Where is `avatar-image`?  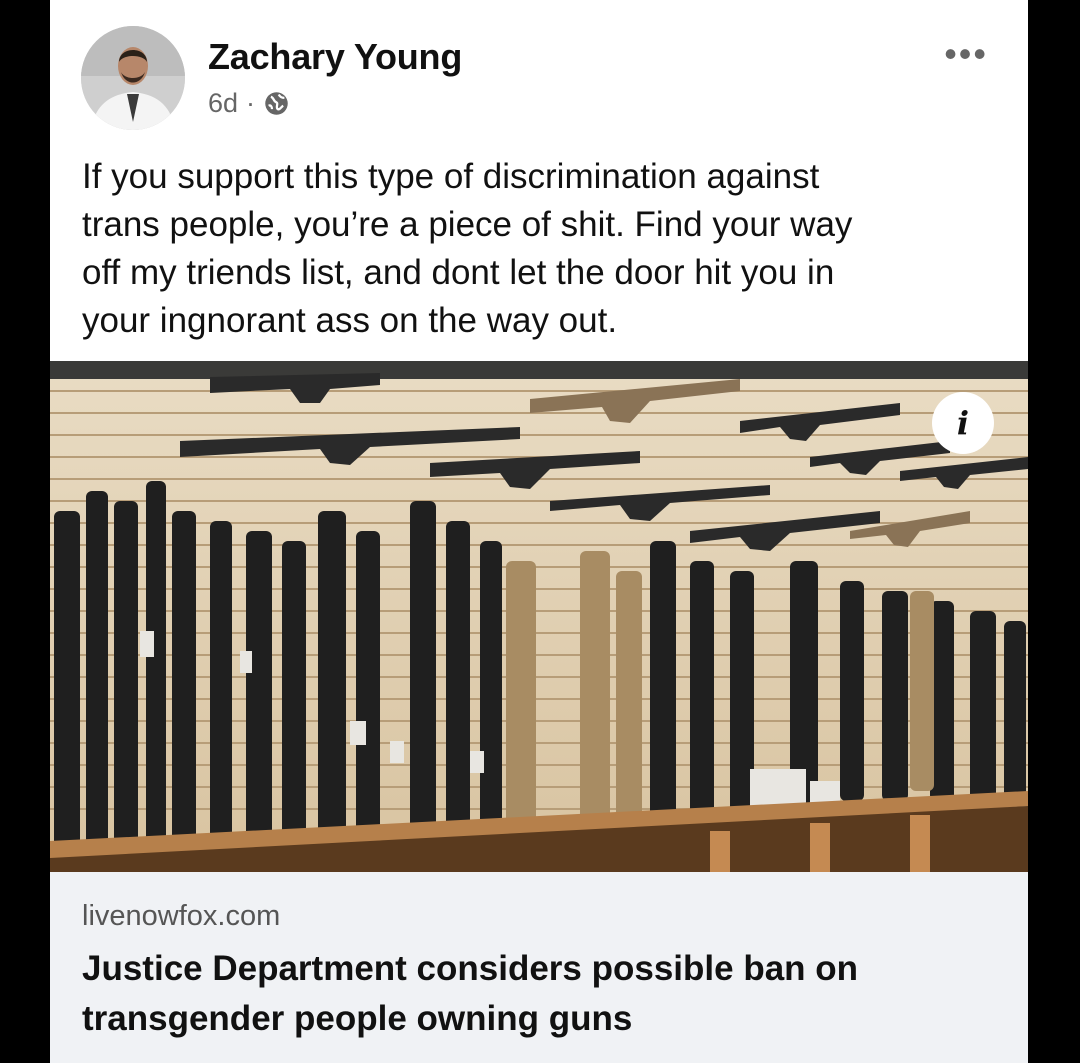
avatar-image is located at coordinates (133, 78).